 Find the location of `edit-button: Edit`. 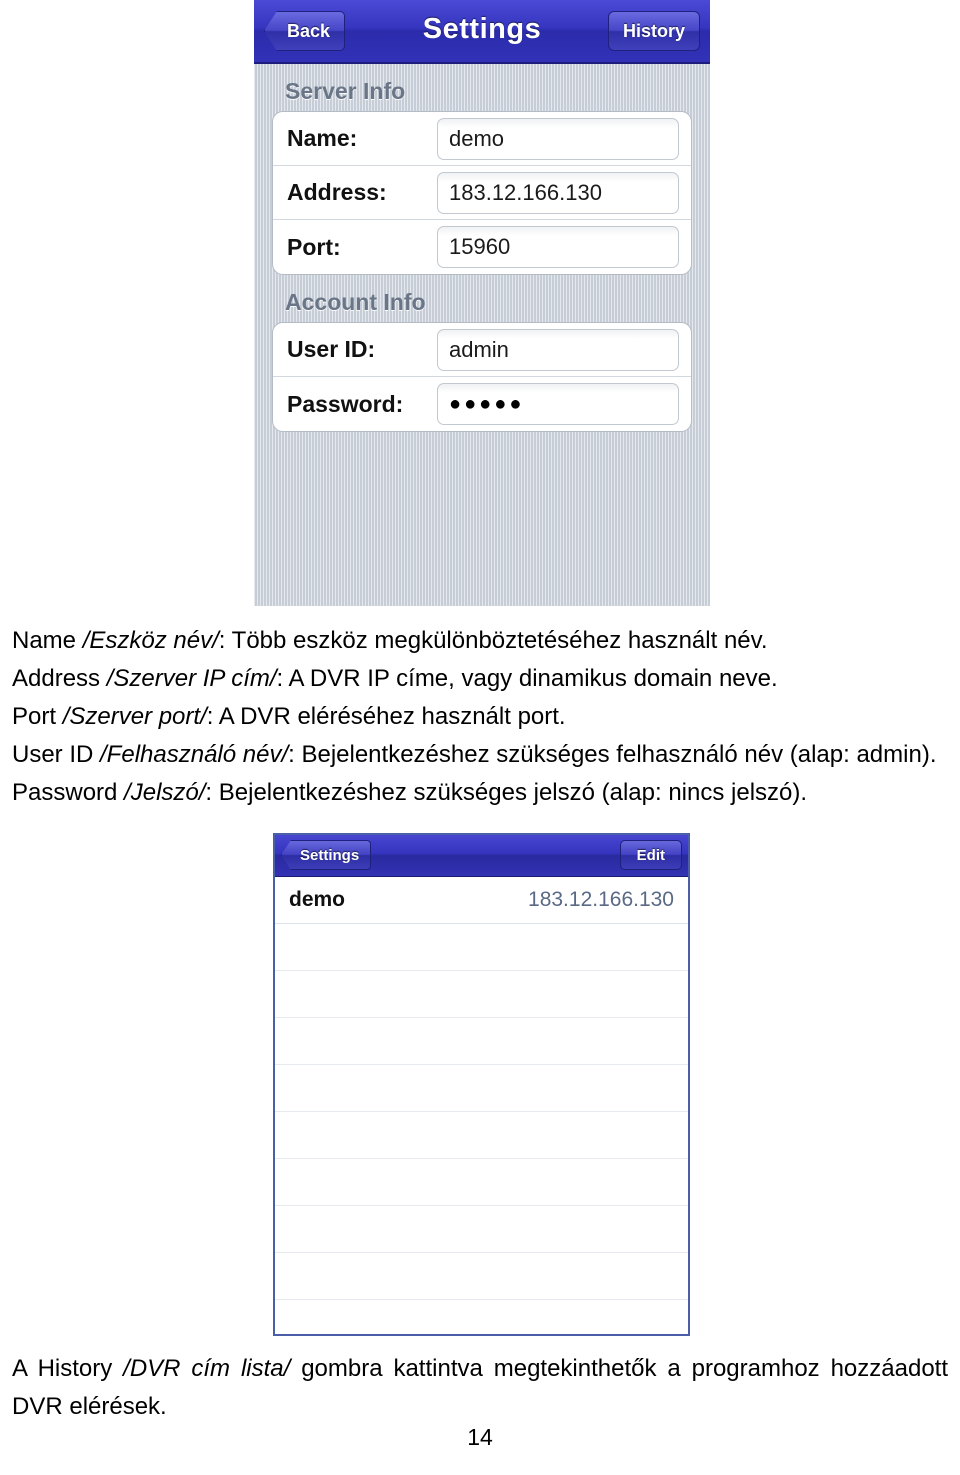

edit-button: Edit is located at coordinates (650, 855).